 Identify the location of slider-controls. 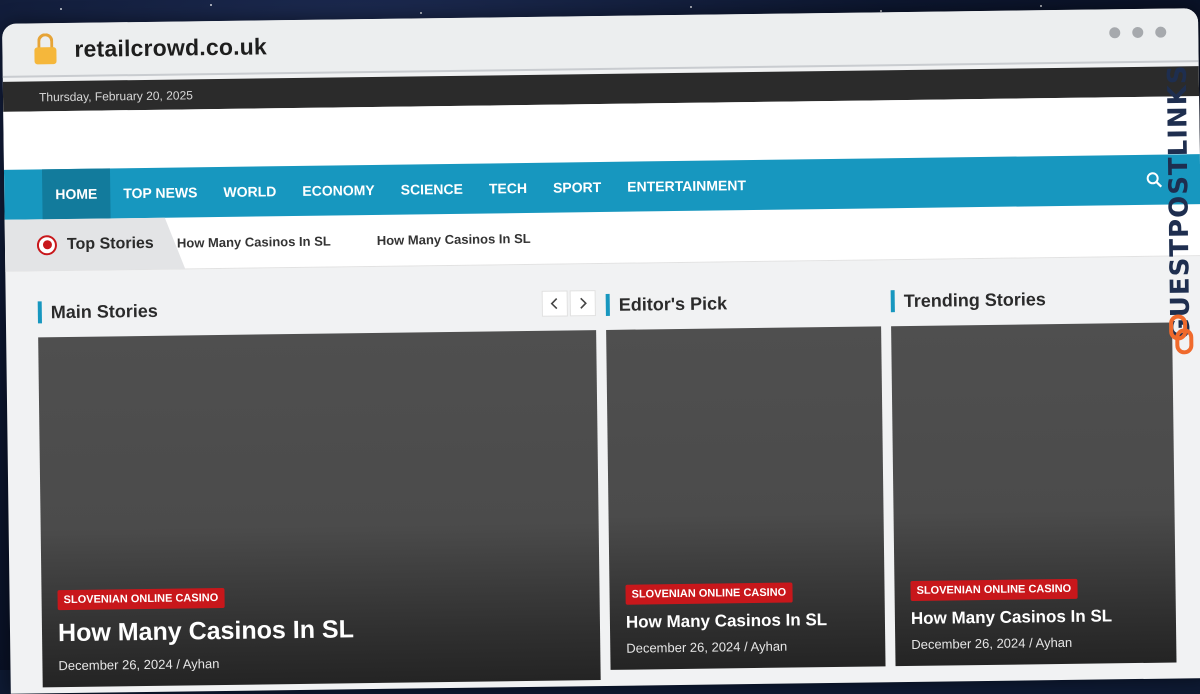
(569, 303).